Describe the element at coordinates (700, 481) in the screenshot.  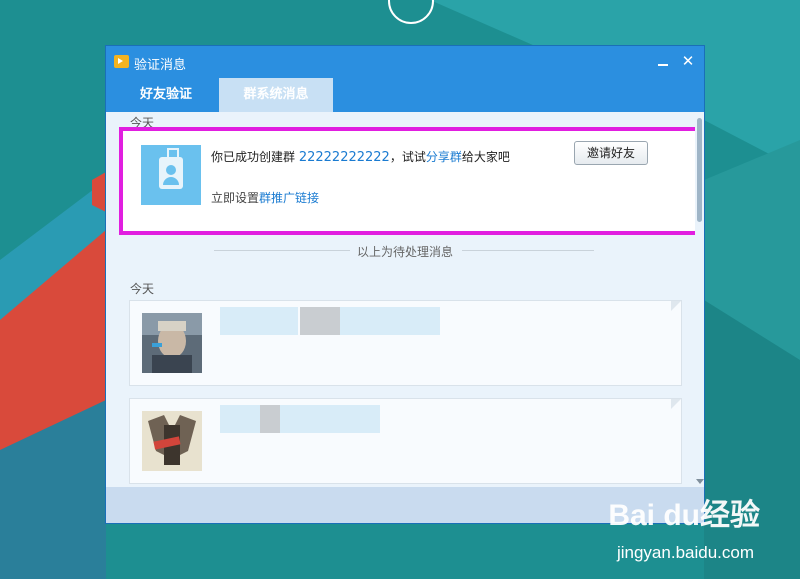
I see `scroll-down-arrow-icon` at that location.